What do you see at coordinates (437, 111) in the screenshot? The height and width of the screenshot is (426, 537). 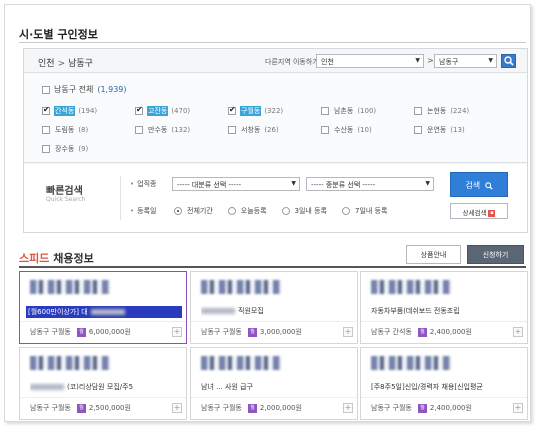 I see `district-name: 논현동` at bounding box center [437, 111].